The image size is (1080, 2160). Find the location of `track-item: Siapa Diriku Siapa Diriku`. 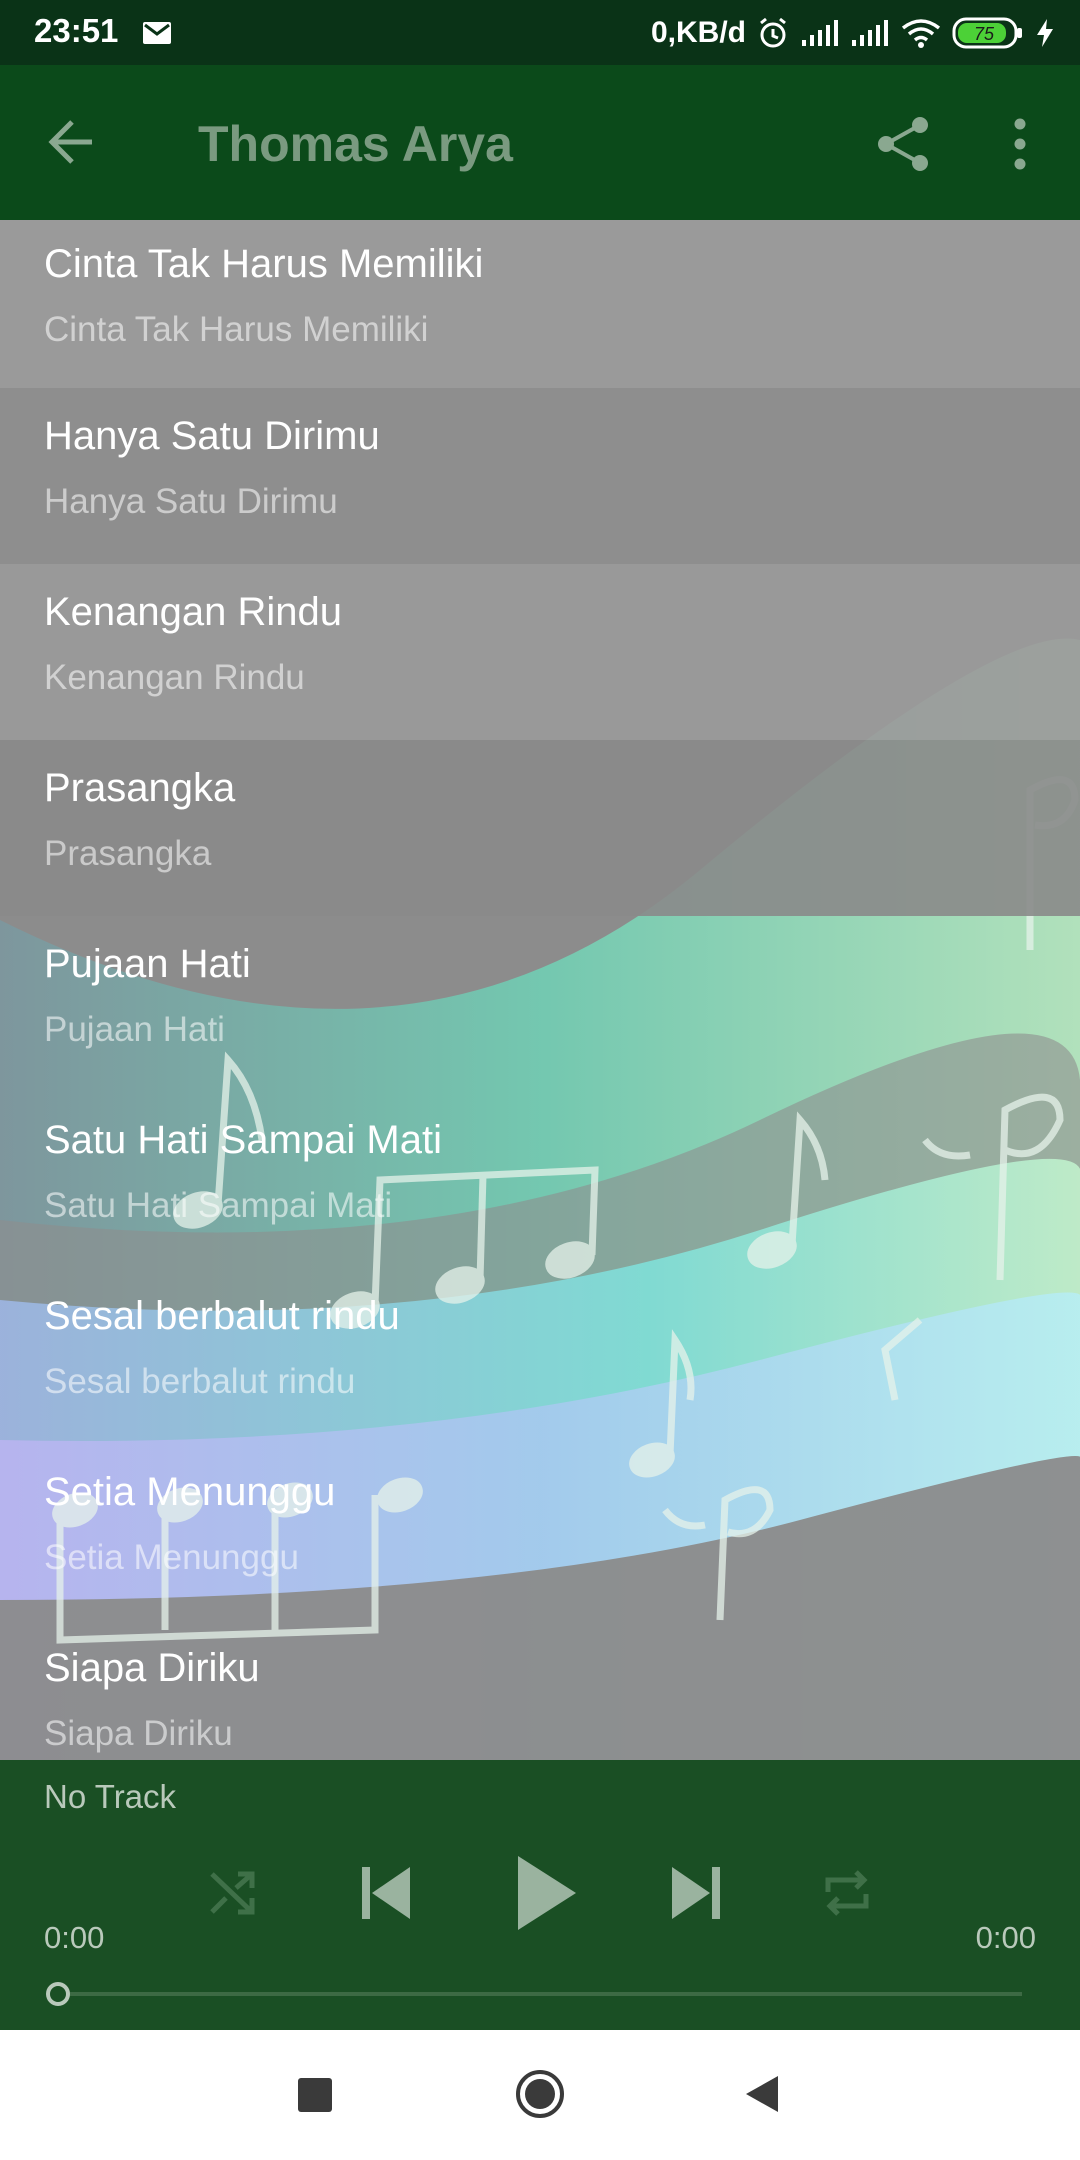

track-item: Siapa Diriku Siapa Diriku is located at coordinates (540, 1690).